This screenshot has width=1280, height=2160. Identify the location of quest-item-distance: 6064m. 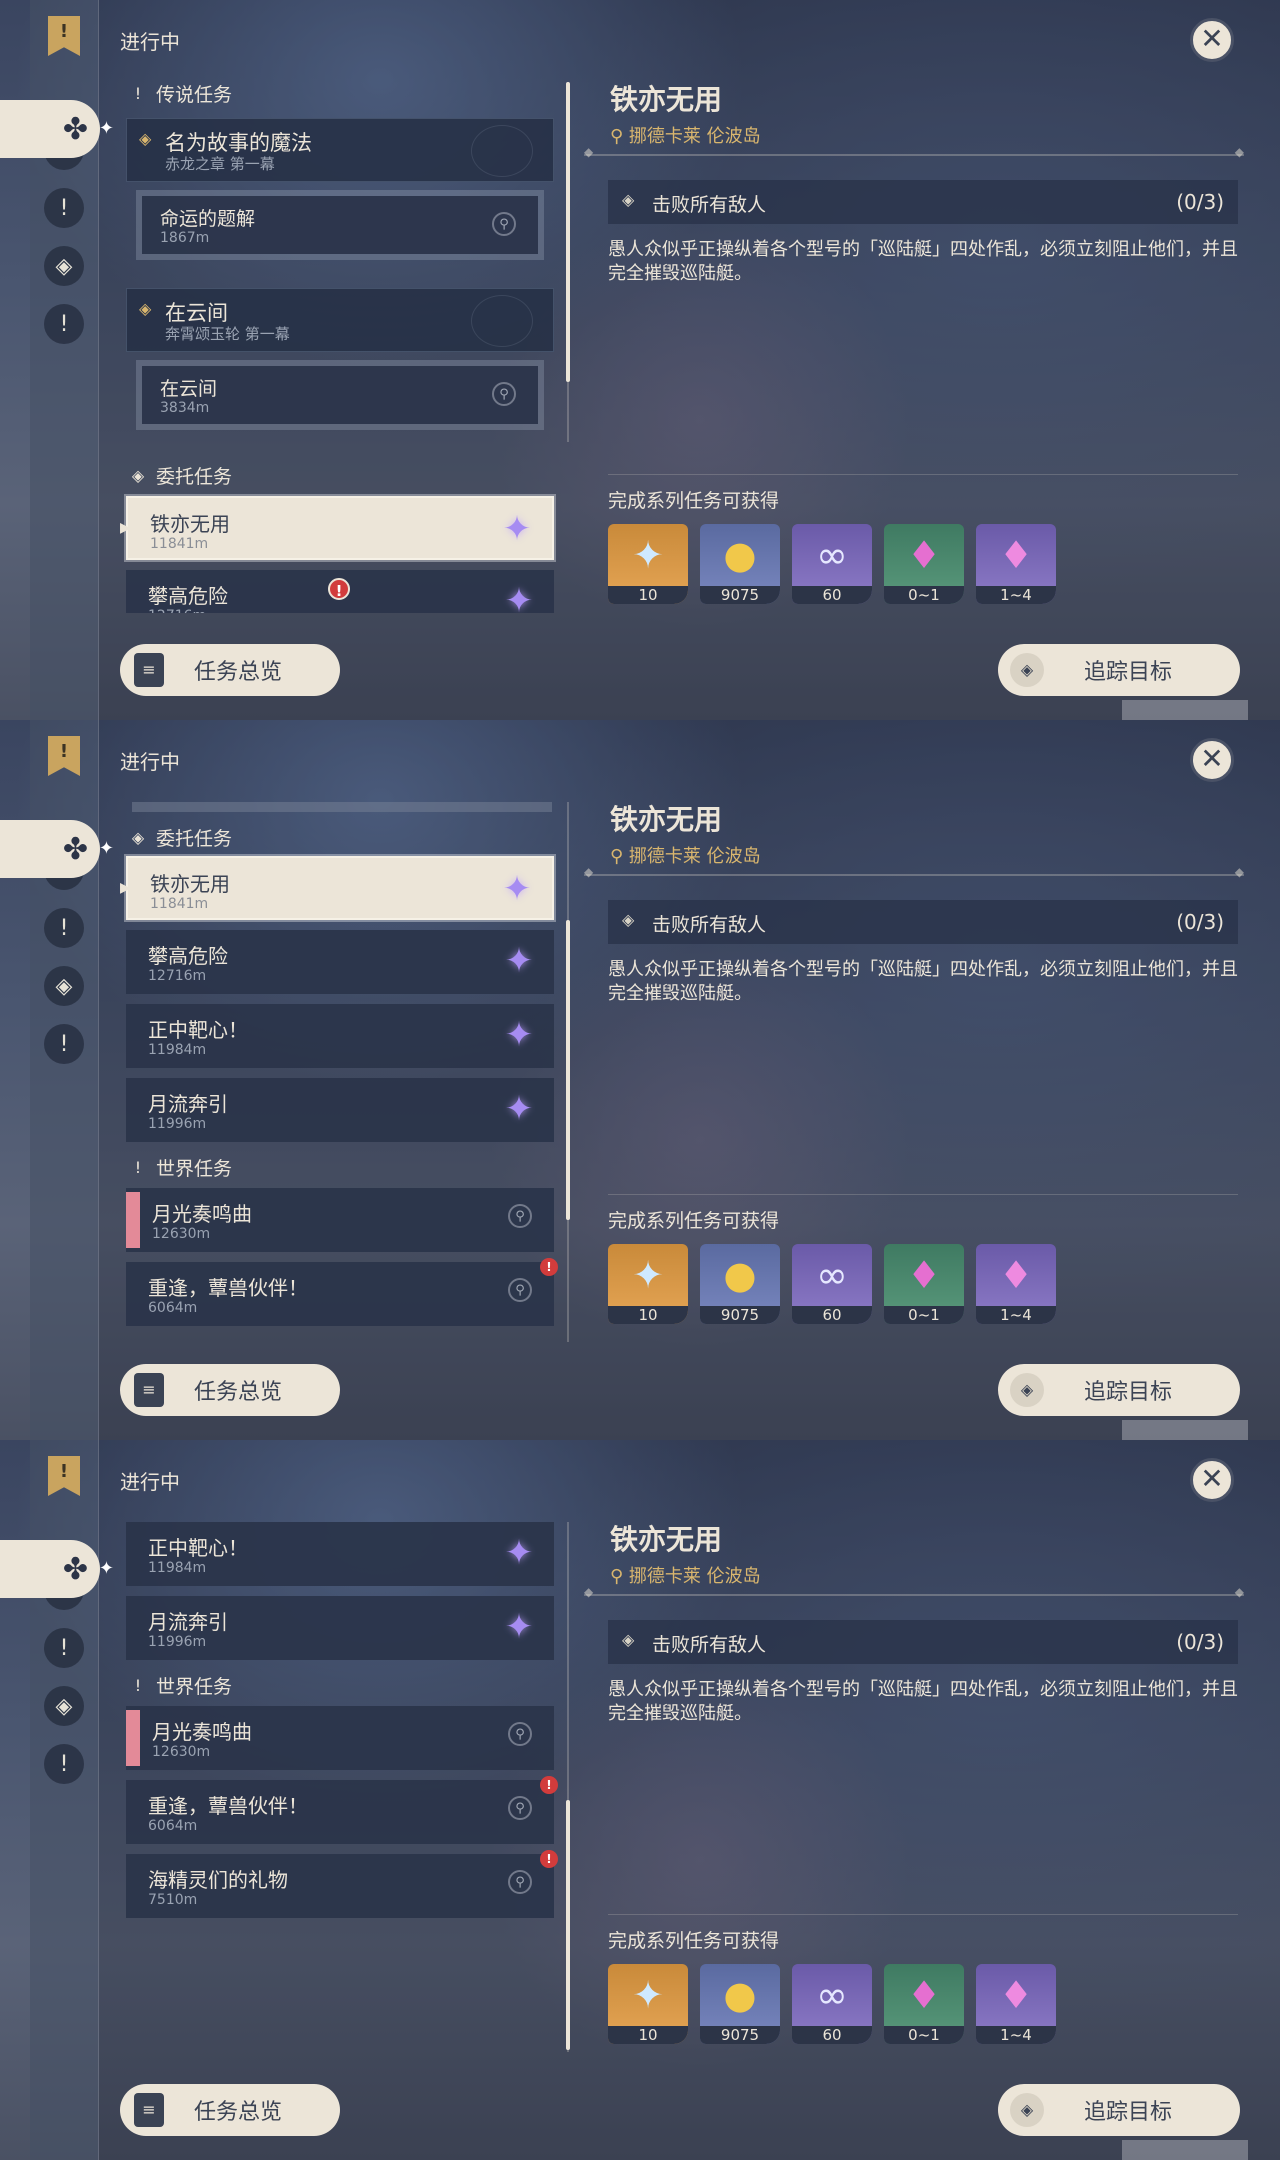
(173, 1826).